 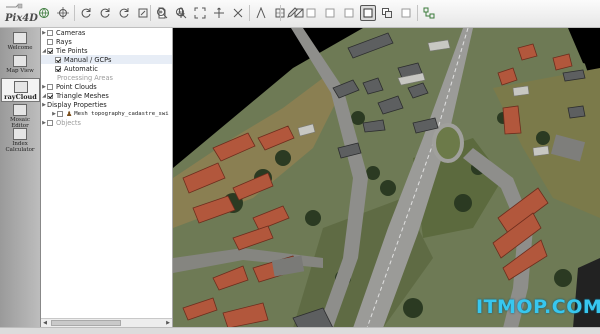 I want to click on map-icon, so click(x=20, y=61).